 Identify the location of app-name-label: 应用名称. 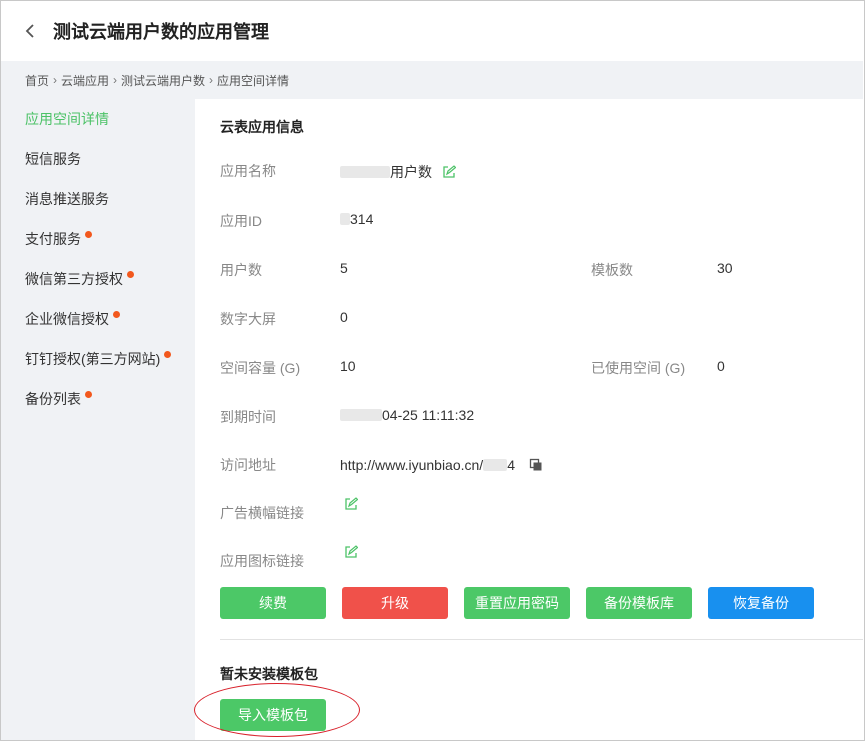
(248, 171).